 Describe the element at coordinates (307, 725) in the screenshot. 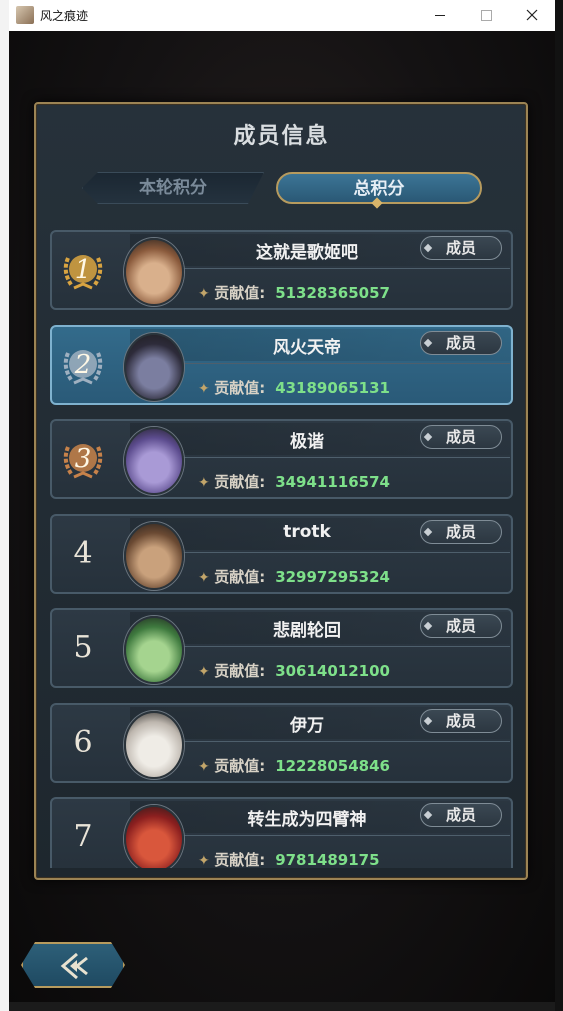

I see `member-name: 伊万` at that location.